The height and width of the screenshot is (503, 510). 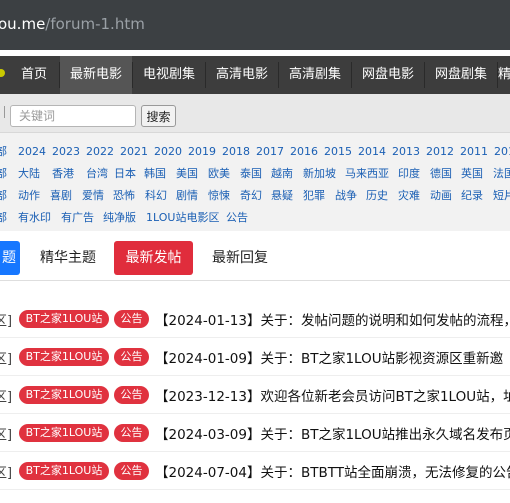 What do you see at coordinates (332, 395) in the screenshot?
I see `thread-title: 【2023-12-13】欢迎各位新老会员访问BT之家1LOU站，址` at bounding box center [332, 395].